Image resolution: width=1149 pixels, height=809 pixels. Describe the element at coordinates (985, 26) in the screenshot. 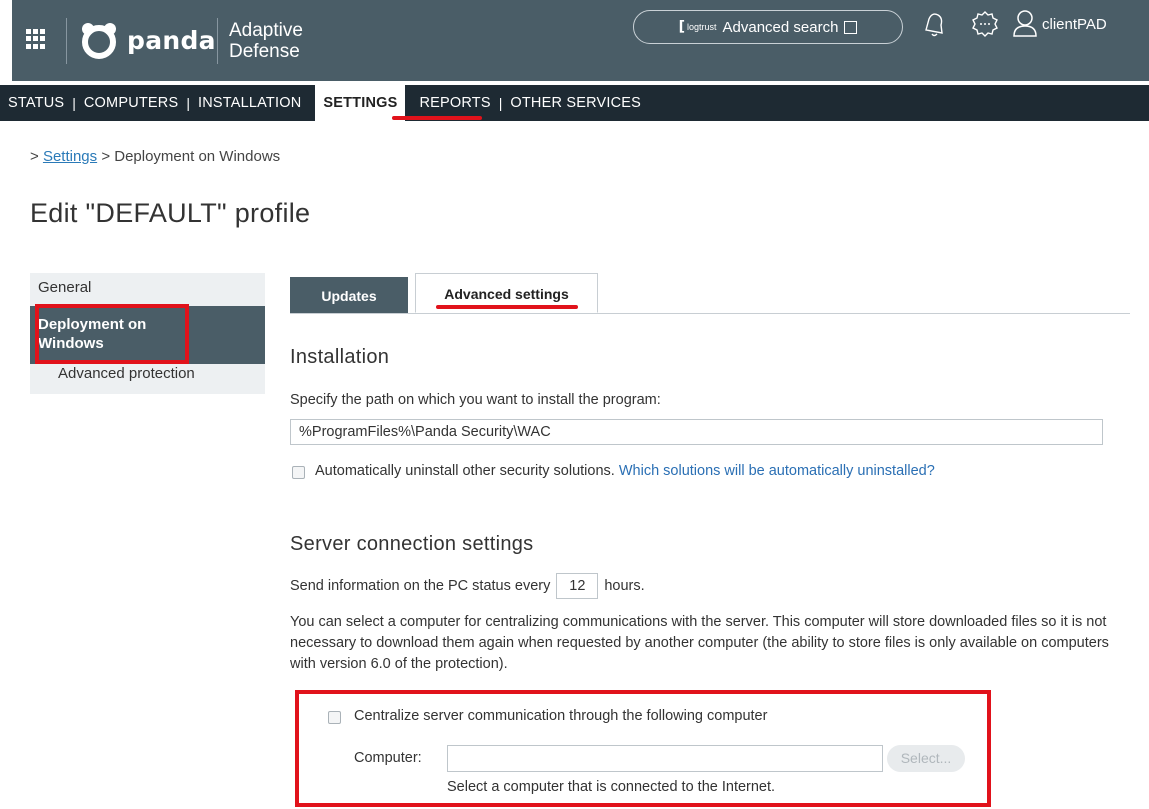

I see `settings-gear-icon` at that location.